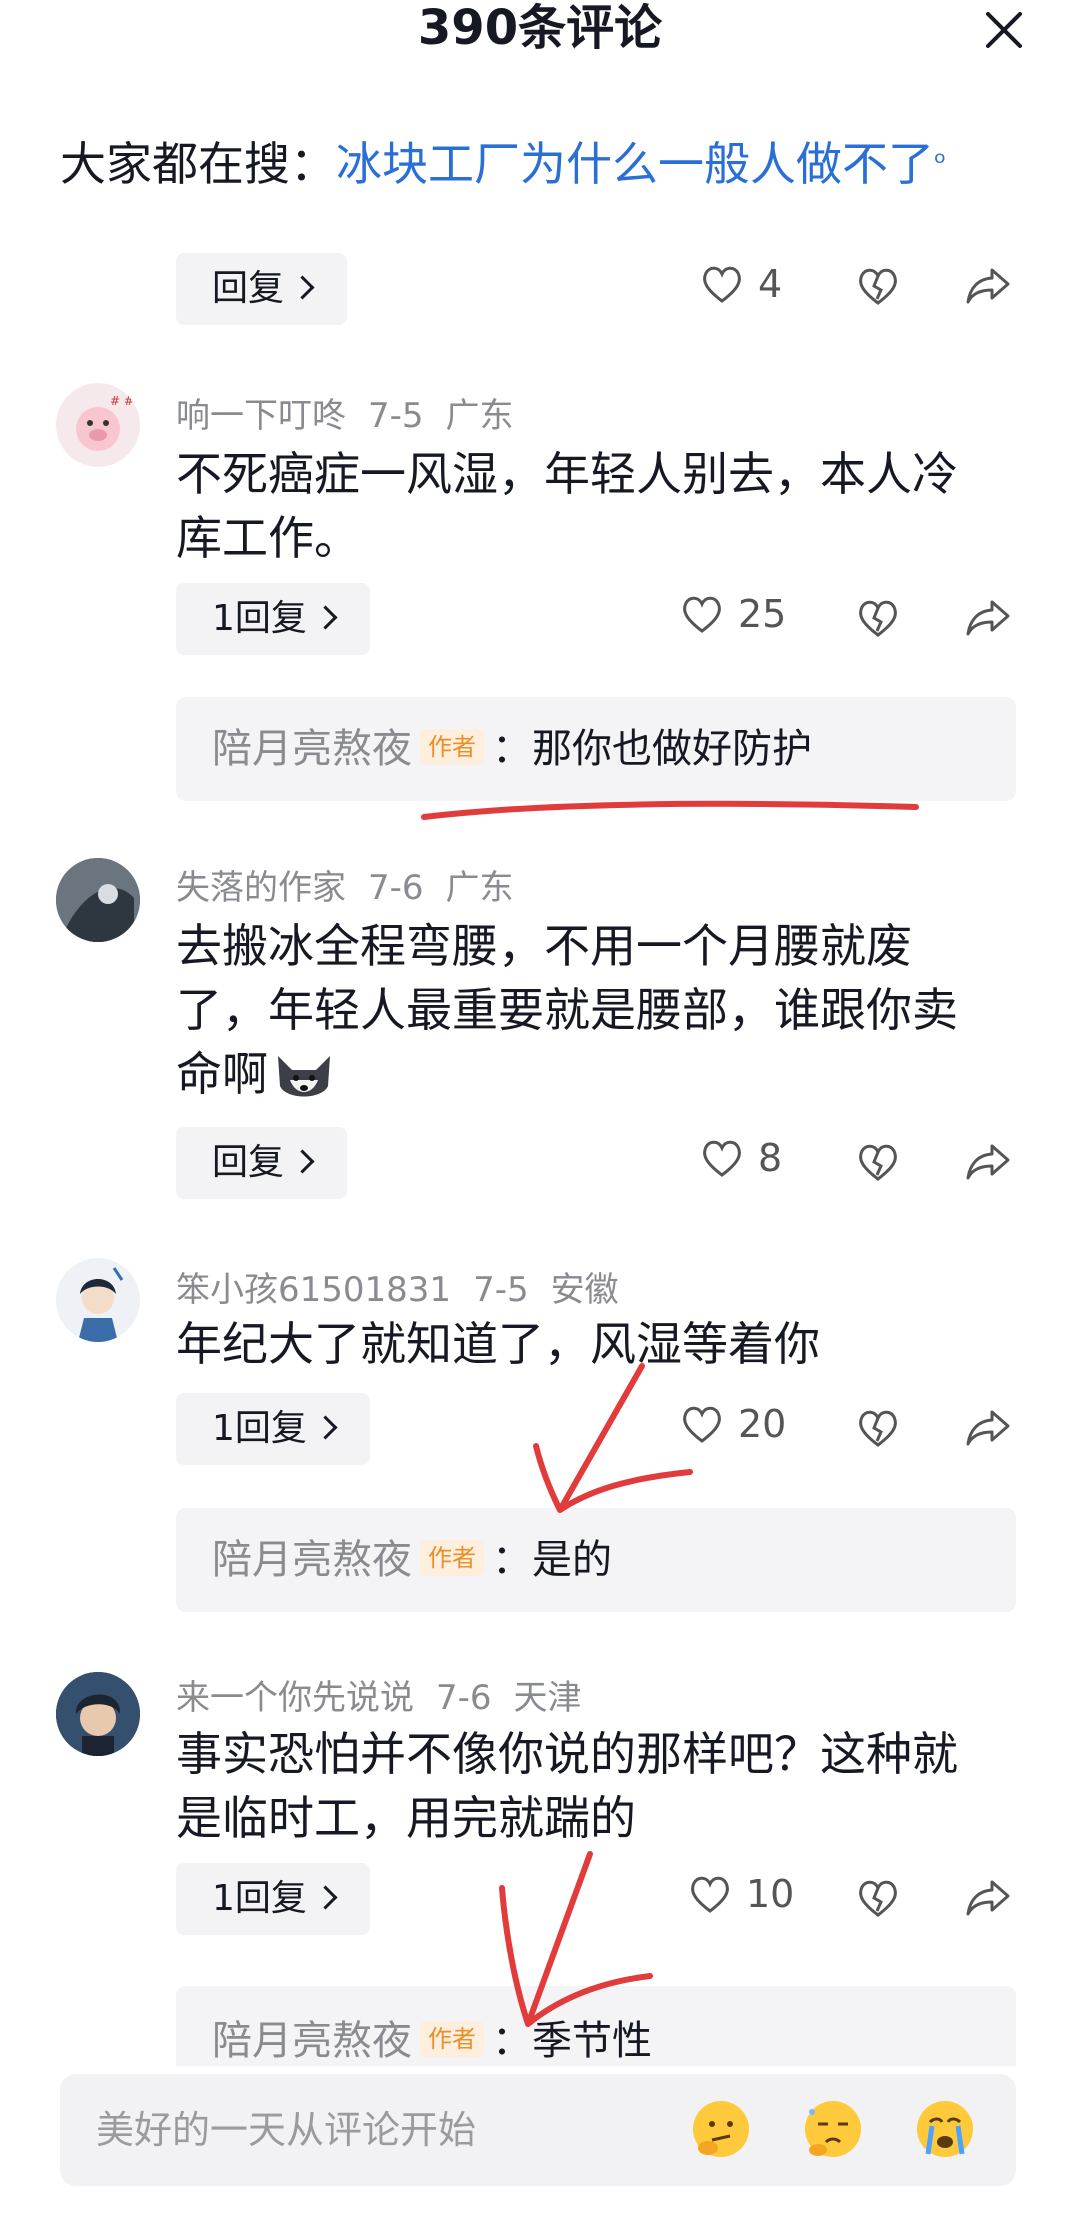  What do you see at coordinates (567, 1786) in the screenshot?
I see `comment-text: 事实恐怕并不像你说的那样吧？这种就 是临时工，用完就踹的` at bounding box center [567, 1786].